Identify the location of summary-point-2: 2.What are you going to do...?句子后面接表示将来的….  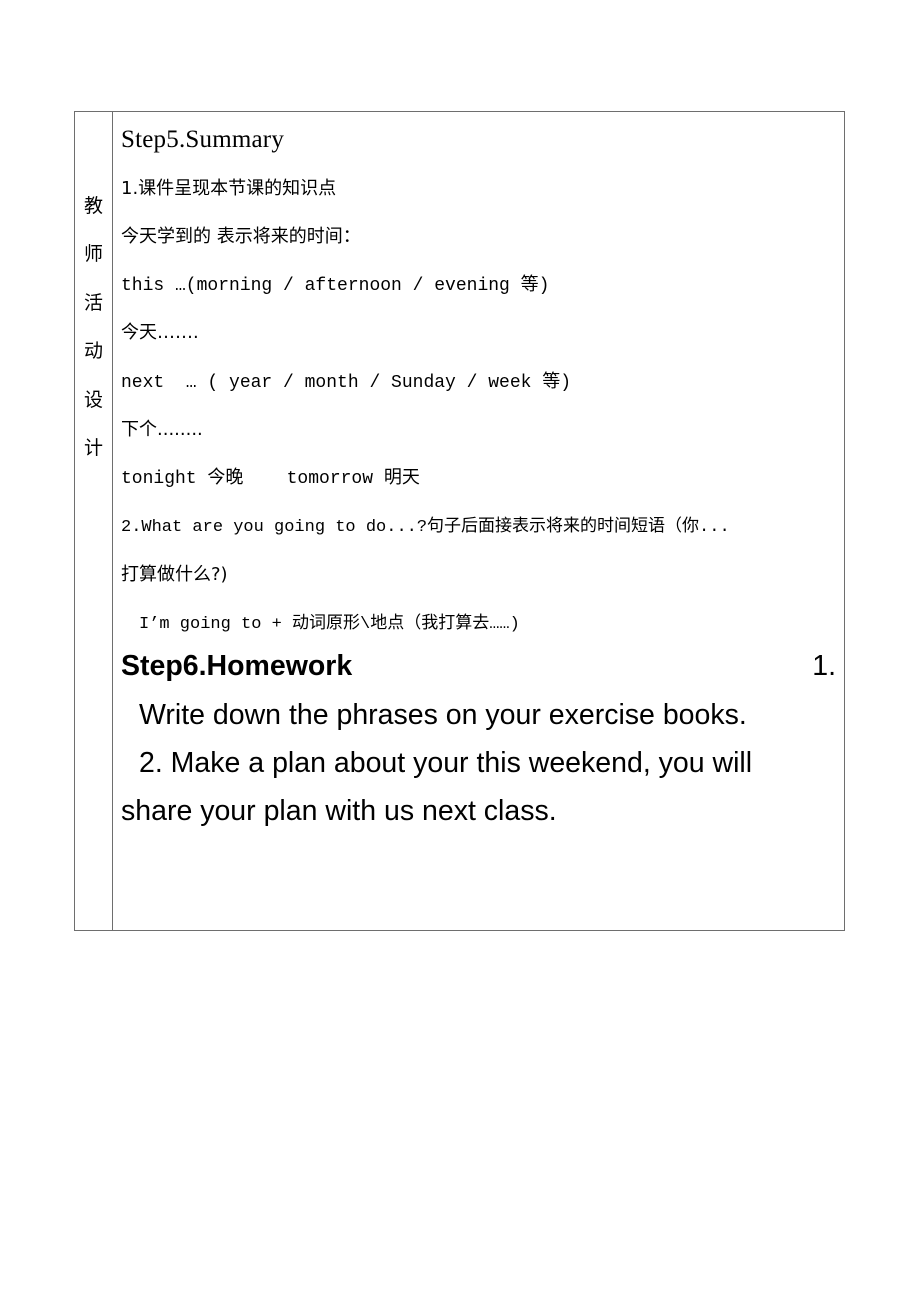
(425, 527).